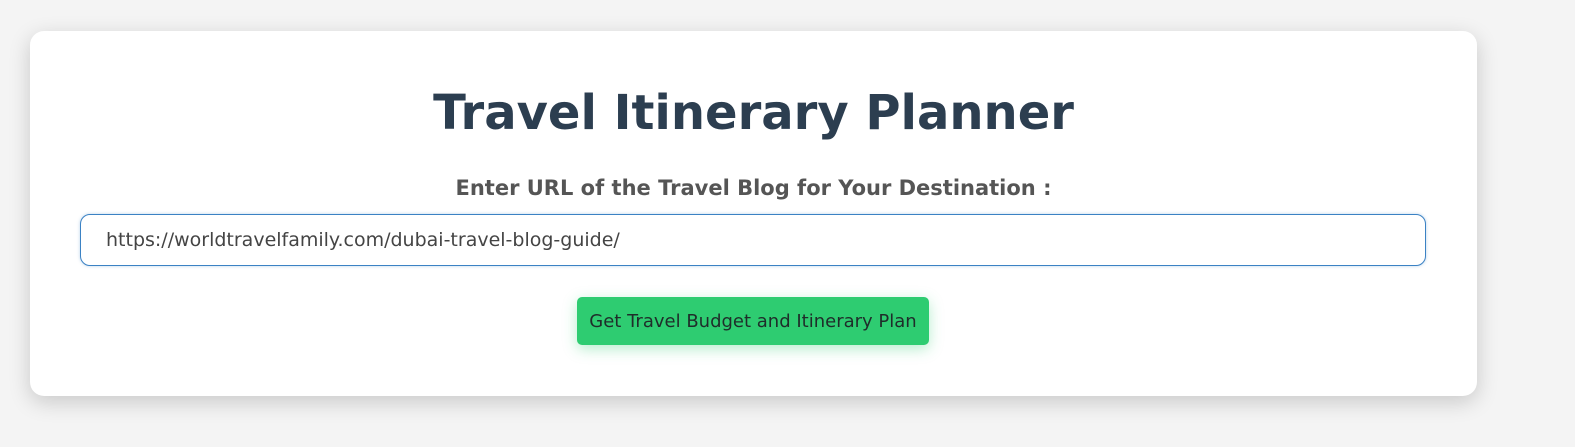 The width and height of the screenshot is (1575, 447). I want to click on get-plan-button: Get Travel Budget and Itinerary Plan, so click(753, 321).